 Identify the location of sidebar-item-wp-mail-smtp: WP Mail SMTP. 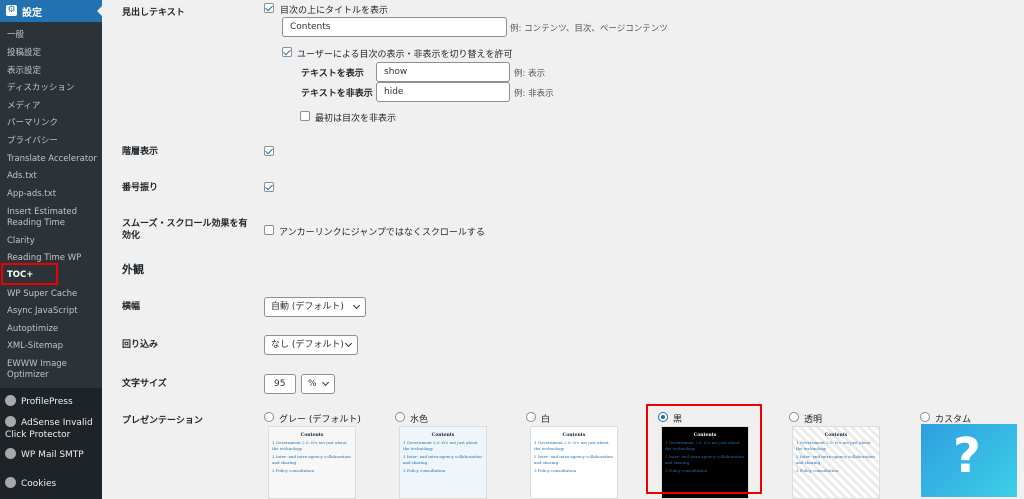
(44, 454).